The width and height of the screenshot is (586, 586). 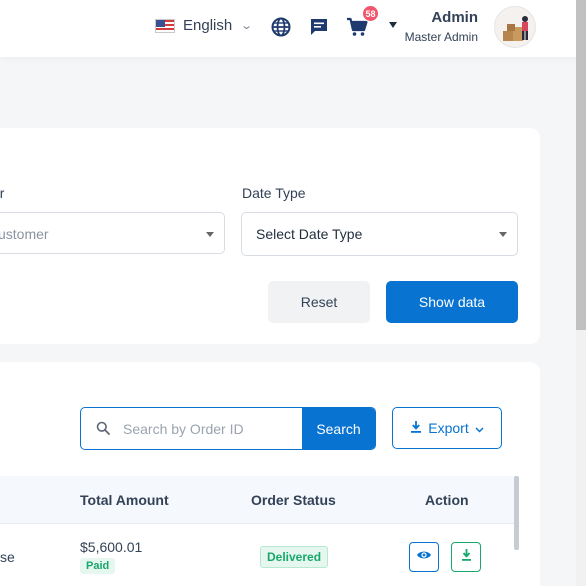 I want to click on export-label: Export, so click(x=448, y=428).